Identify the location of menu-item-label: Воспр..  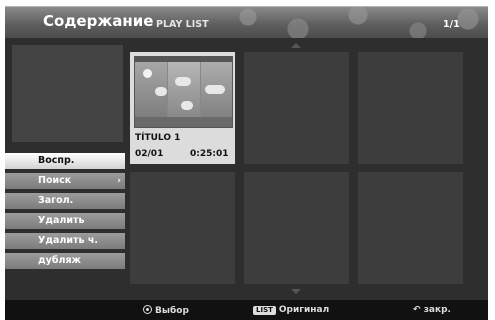
(56, 160).